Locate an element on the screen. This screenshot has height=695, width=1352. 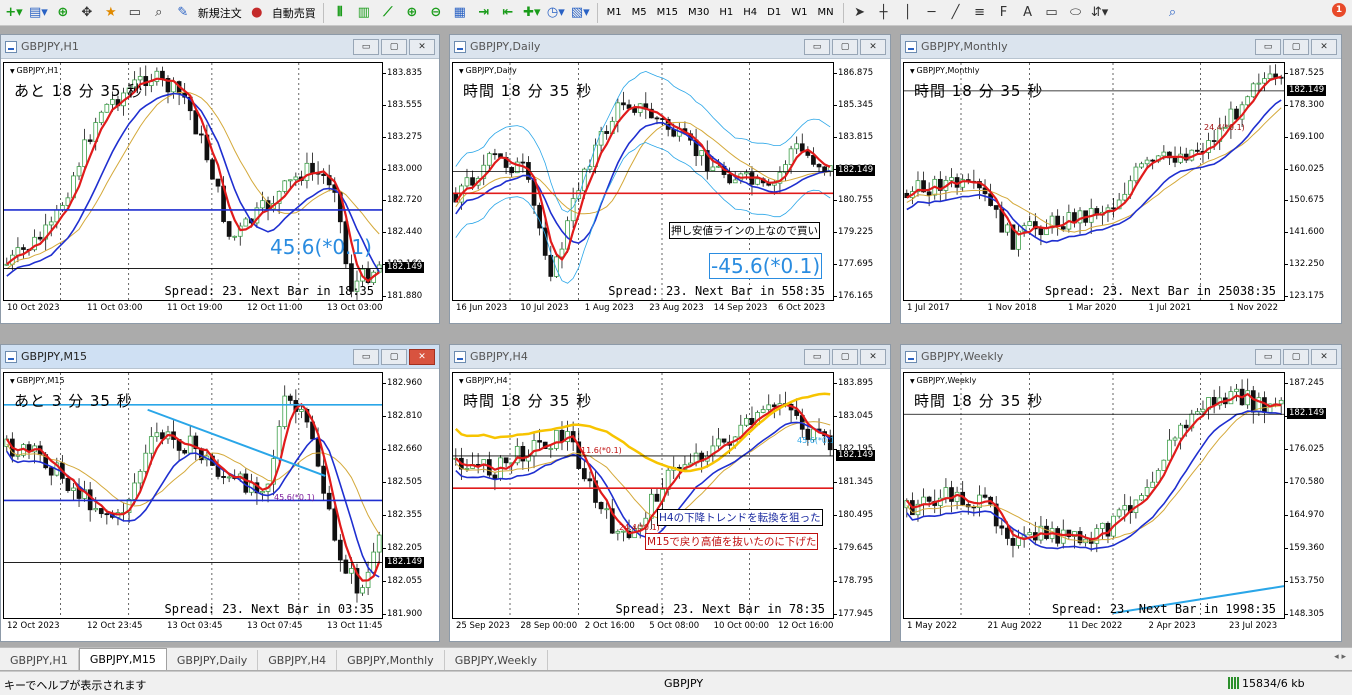
crosshair-icon: ┼ is located at coordinates (884, 13).